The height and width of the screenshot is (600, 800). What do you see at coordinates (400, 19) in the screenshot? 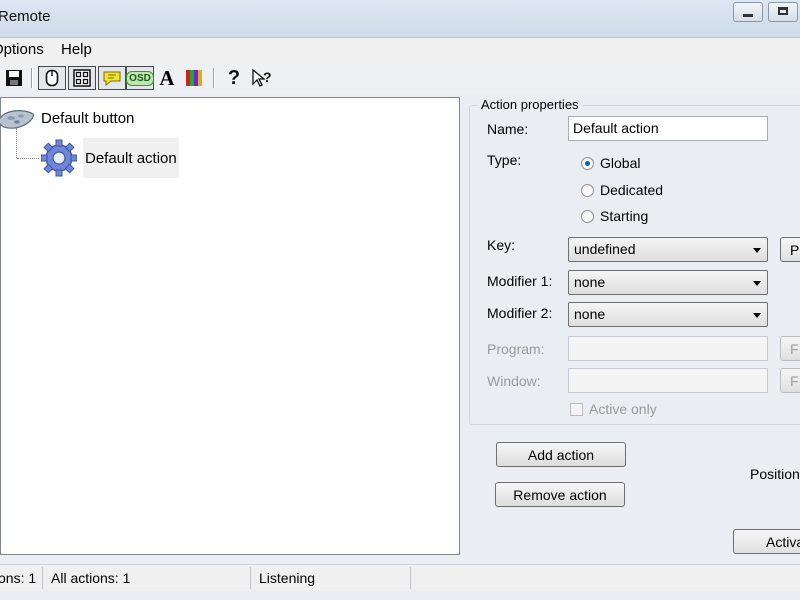
I see `title-bar: Remote` at bounding box center [400, 19].